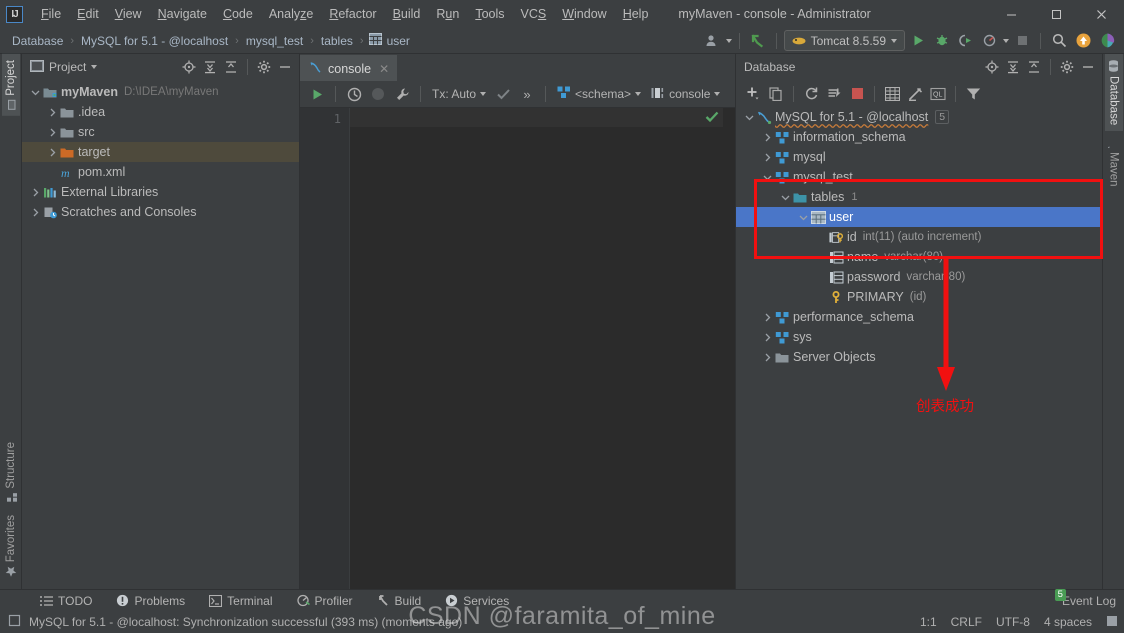 The image size is (1124, 633). Describe the element at coordinates (160, 152) in the screenshot. I see `project-tree-row: target` at that location.